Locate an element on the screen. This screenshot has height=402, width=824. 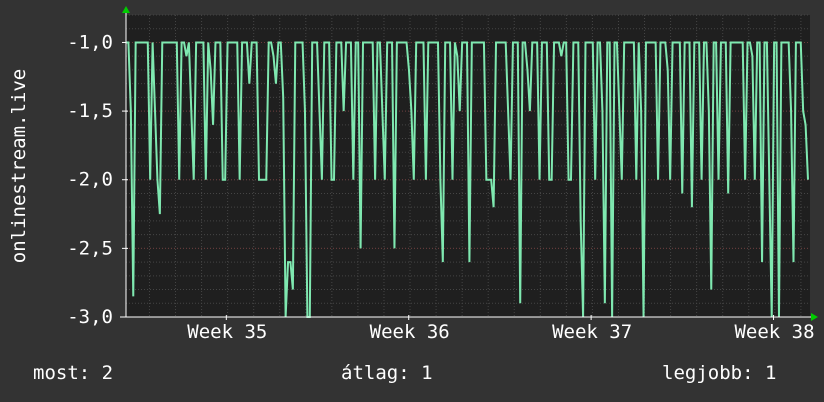
stat-current: most: 2 is located at coordinates (73, 373).